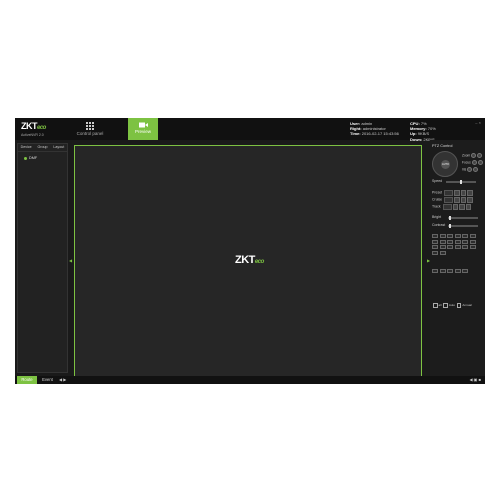 The width and height of the screenshot is (500, 500). I want to click on control-panel-label: Control panel, so click(90, 133).